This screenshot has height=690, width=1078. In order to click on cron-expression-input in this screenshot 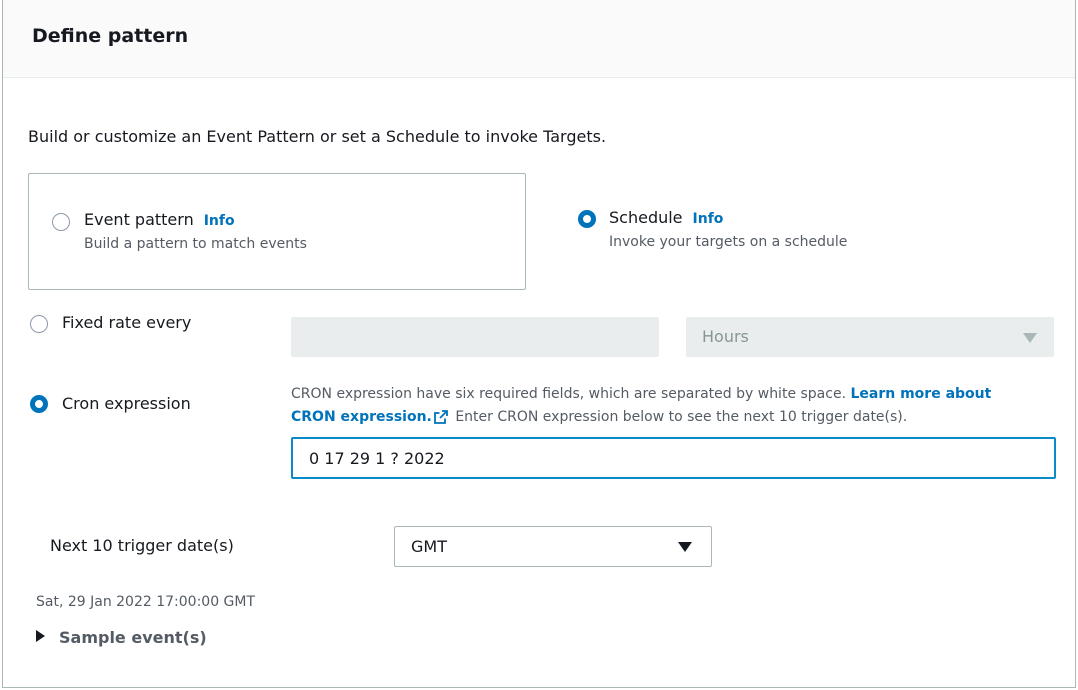, I will do `click(673, 458)`.